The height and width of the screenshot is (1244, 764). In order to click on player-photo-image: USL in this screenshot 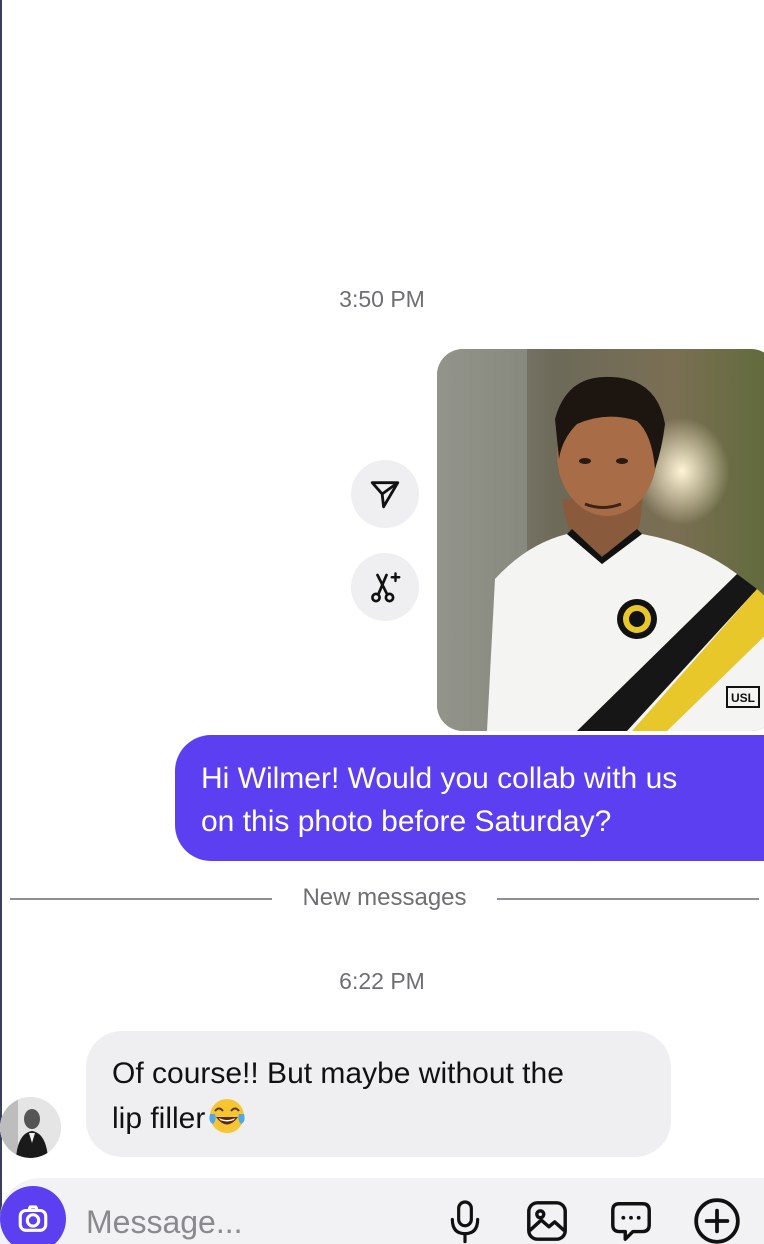, I will do `click(600, 540)`.